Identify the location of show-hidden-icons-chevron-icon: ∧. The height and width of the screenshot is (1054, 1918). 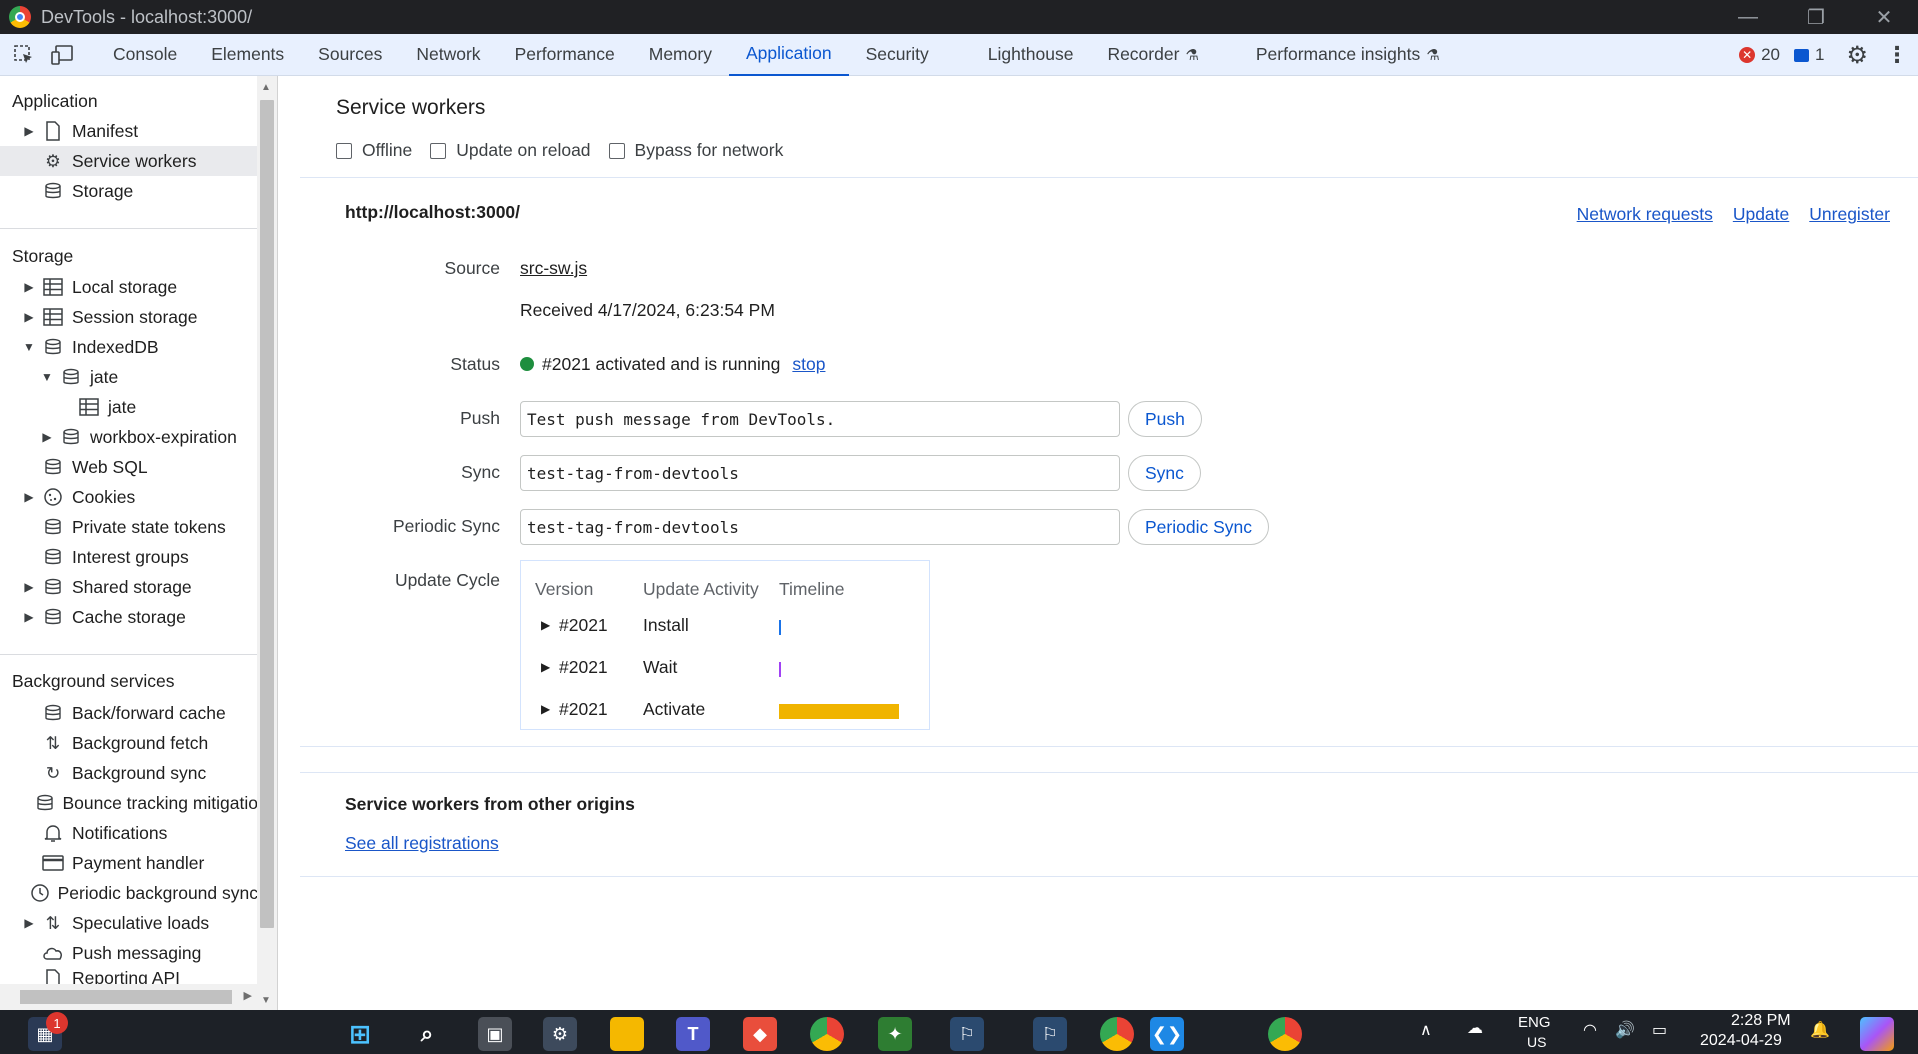
(1426, 1030).